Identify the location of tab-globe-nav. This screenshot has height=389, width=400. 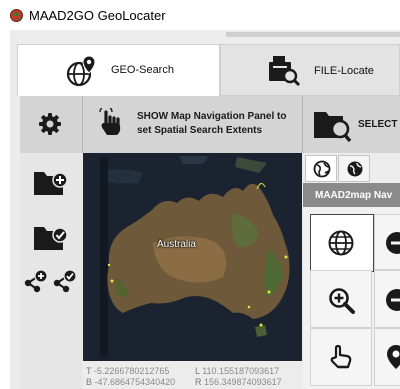
(321, 168).